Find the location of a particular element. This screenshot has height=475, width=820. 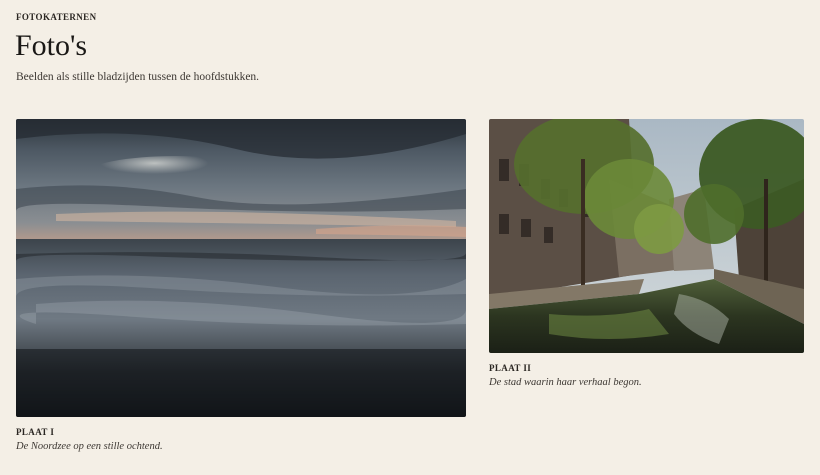

plate-2-caption: De stad waarin haar verhaal begon. is located at coordinates (565, 382).